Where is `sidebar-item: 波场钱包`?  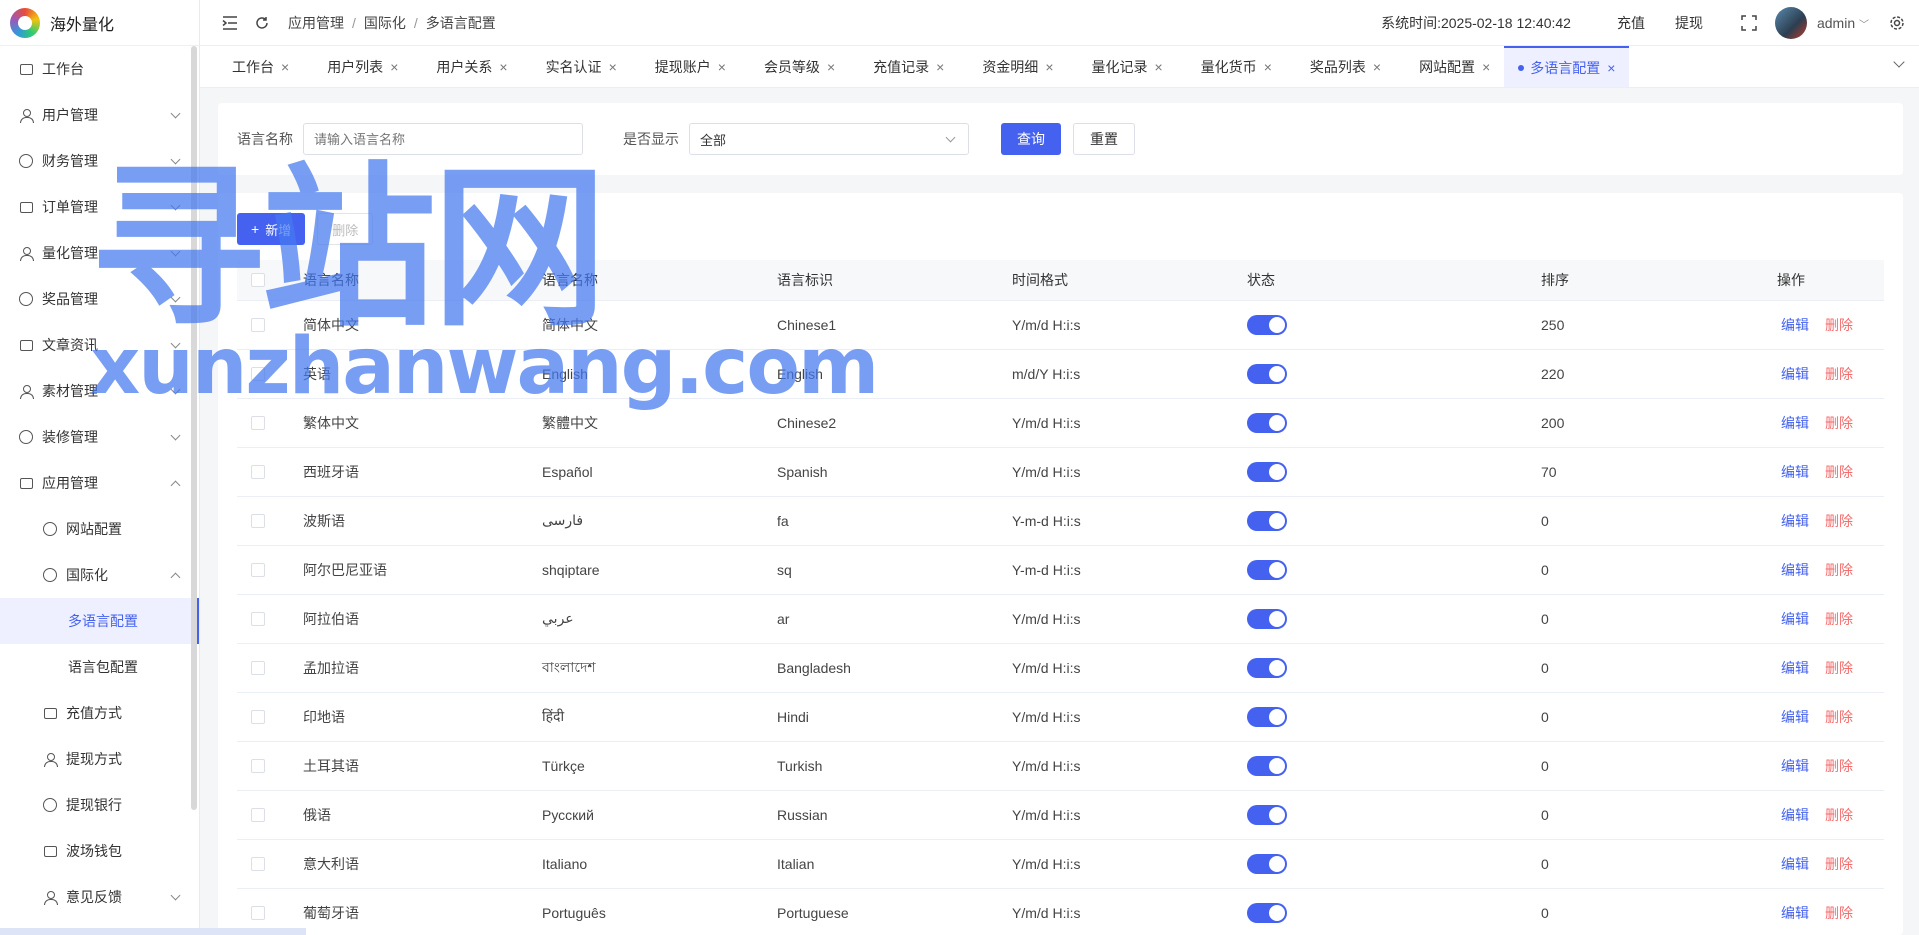
sidebar-item: 波场钱包 is located at coordinates (99, 851).